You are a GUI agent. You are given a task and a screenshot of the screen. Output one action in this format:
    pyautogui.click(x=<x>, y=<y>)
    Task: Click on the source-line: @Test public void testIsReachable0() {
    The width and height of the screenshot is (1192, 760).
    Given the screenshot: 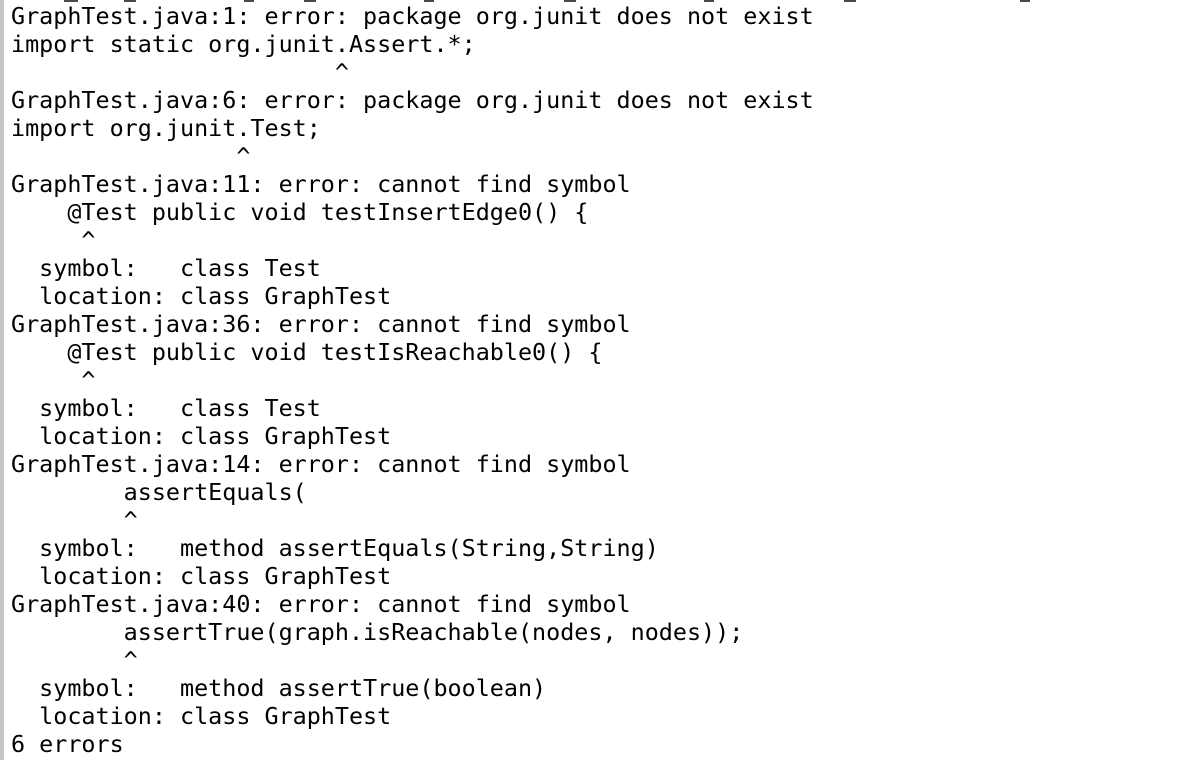 What is the action you would take?
    pyautogui.click(x=307, y=352)
    